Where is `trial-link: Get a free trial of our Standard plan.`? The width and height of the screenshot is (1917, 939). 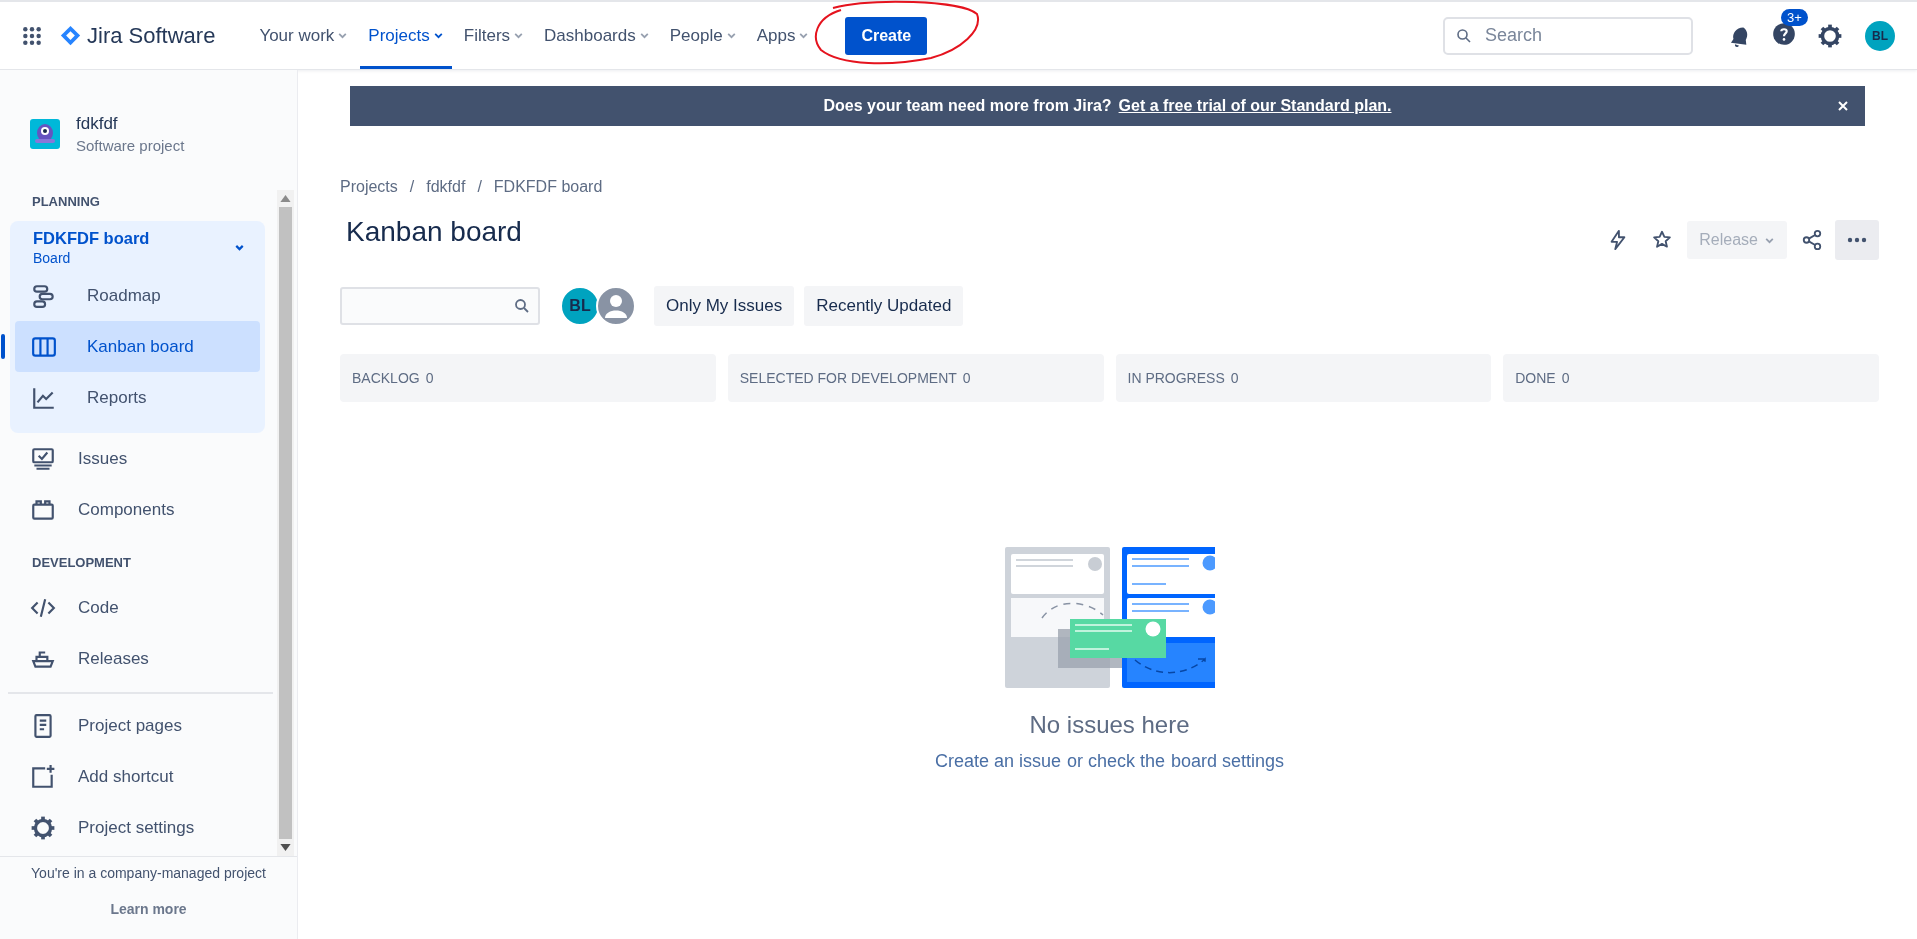 trial-link: Get a free trial of our Standard plan. is located at coordinates (1255, 106).